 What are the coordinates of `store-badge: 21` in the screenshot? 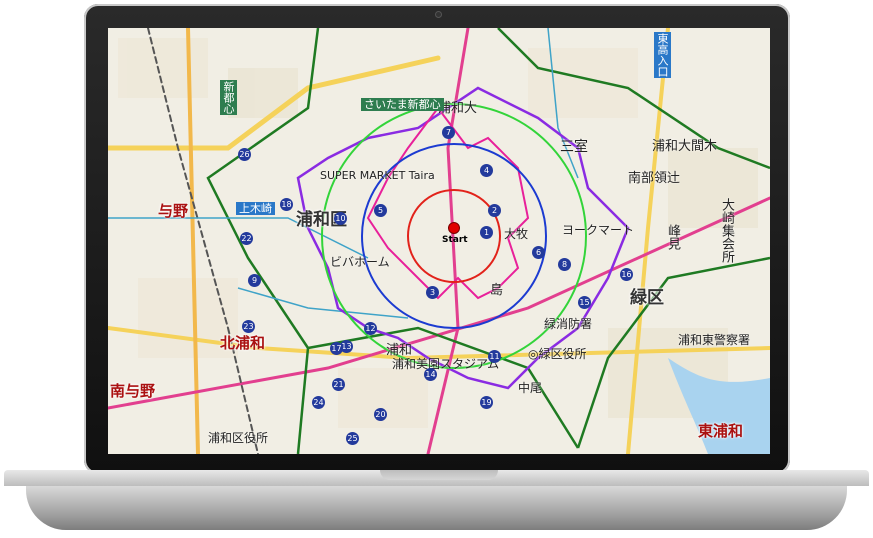 It's located at (338, 384).